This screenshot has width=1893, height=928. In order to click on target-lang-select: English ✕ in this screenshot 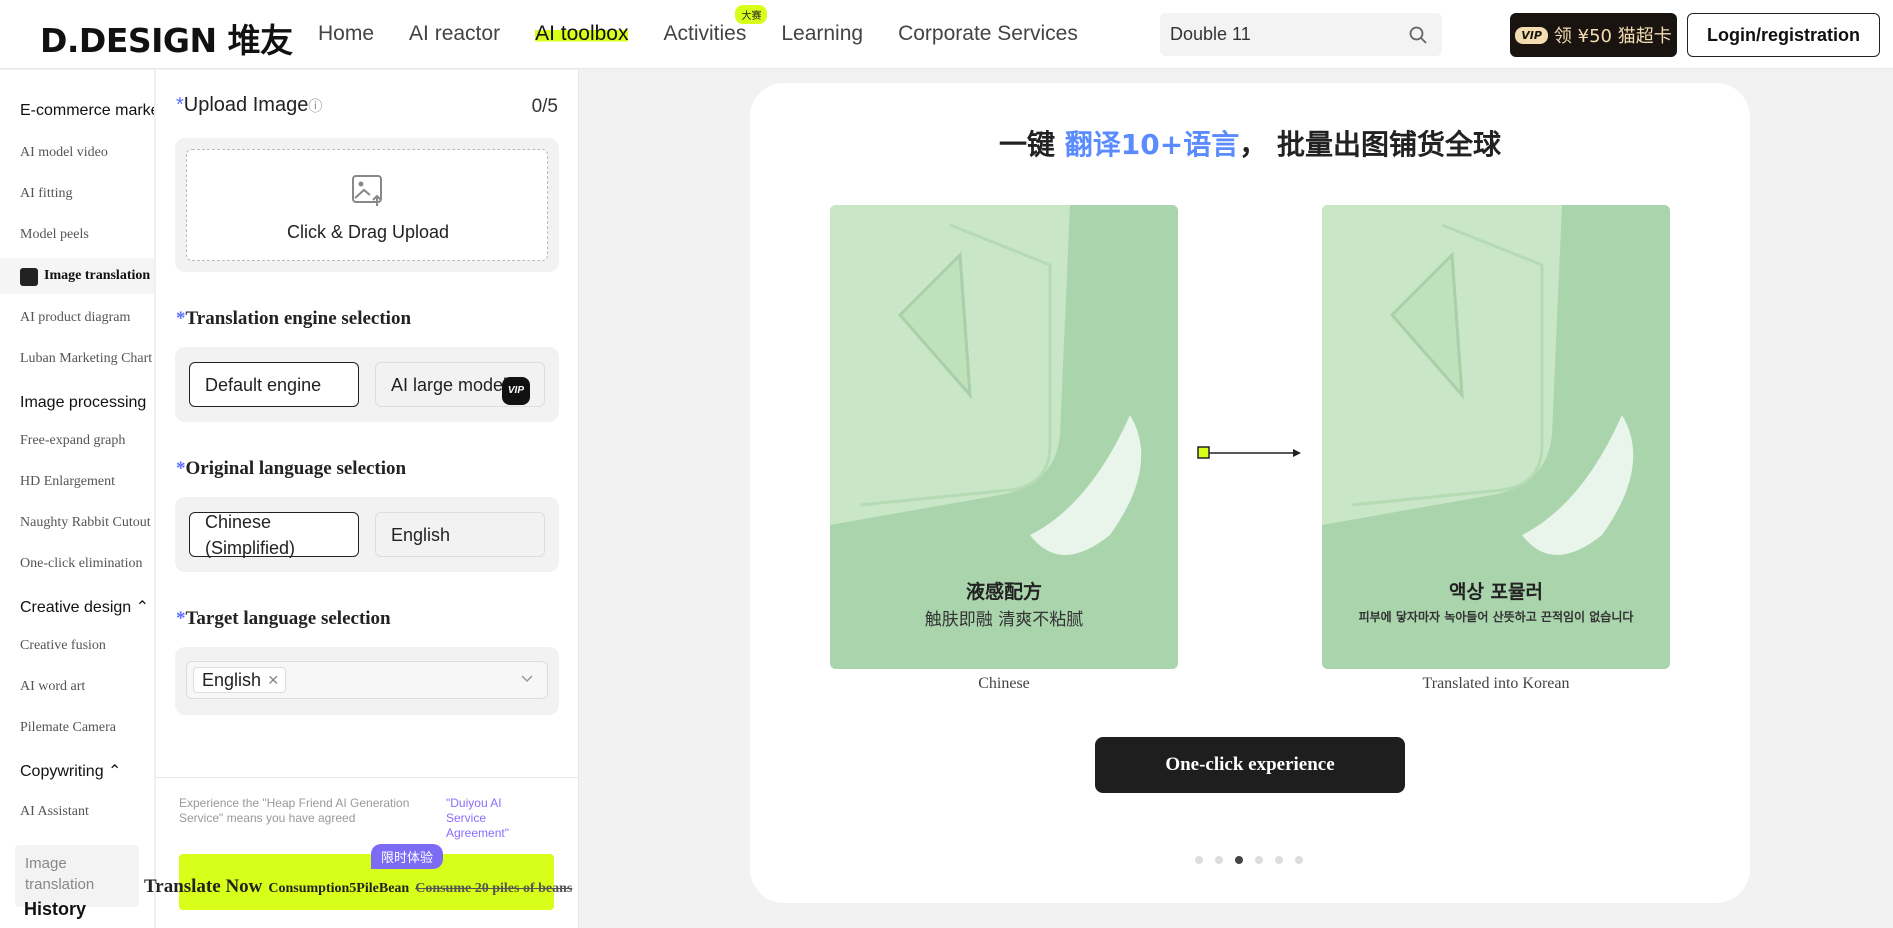, I will do `click(367, 680)`.